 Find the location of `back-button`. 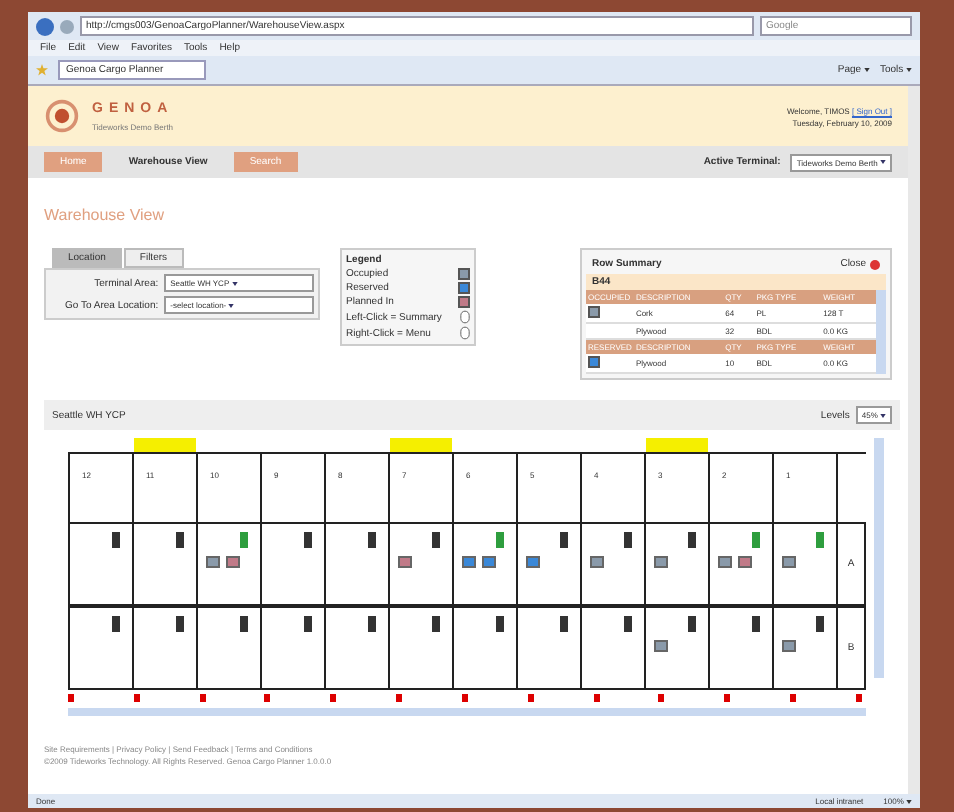

back-button is located at coordinates (45, 26).